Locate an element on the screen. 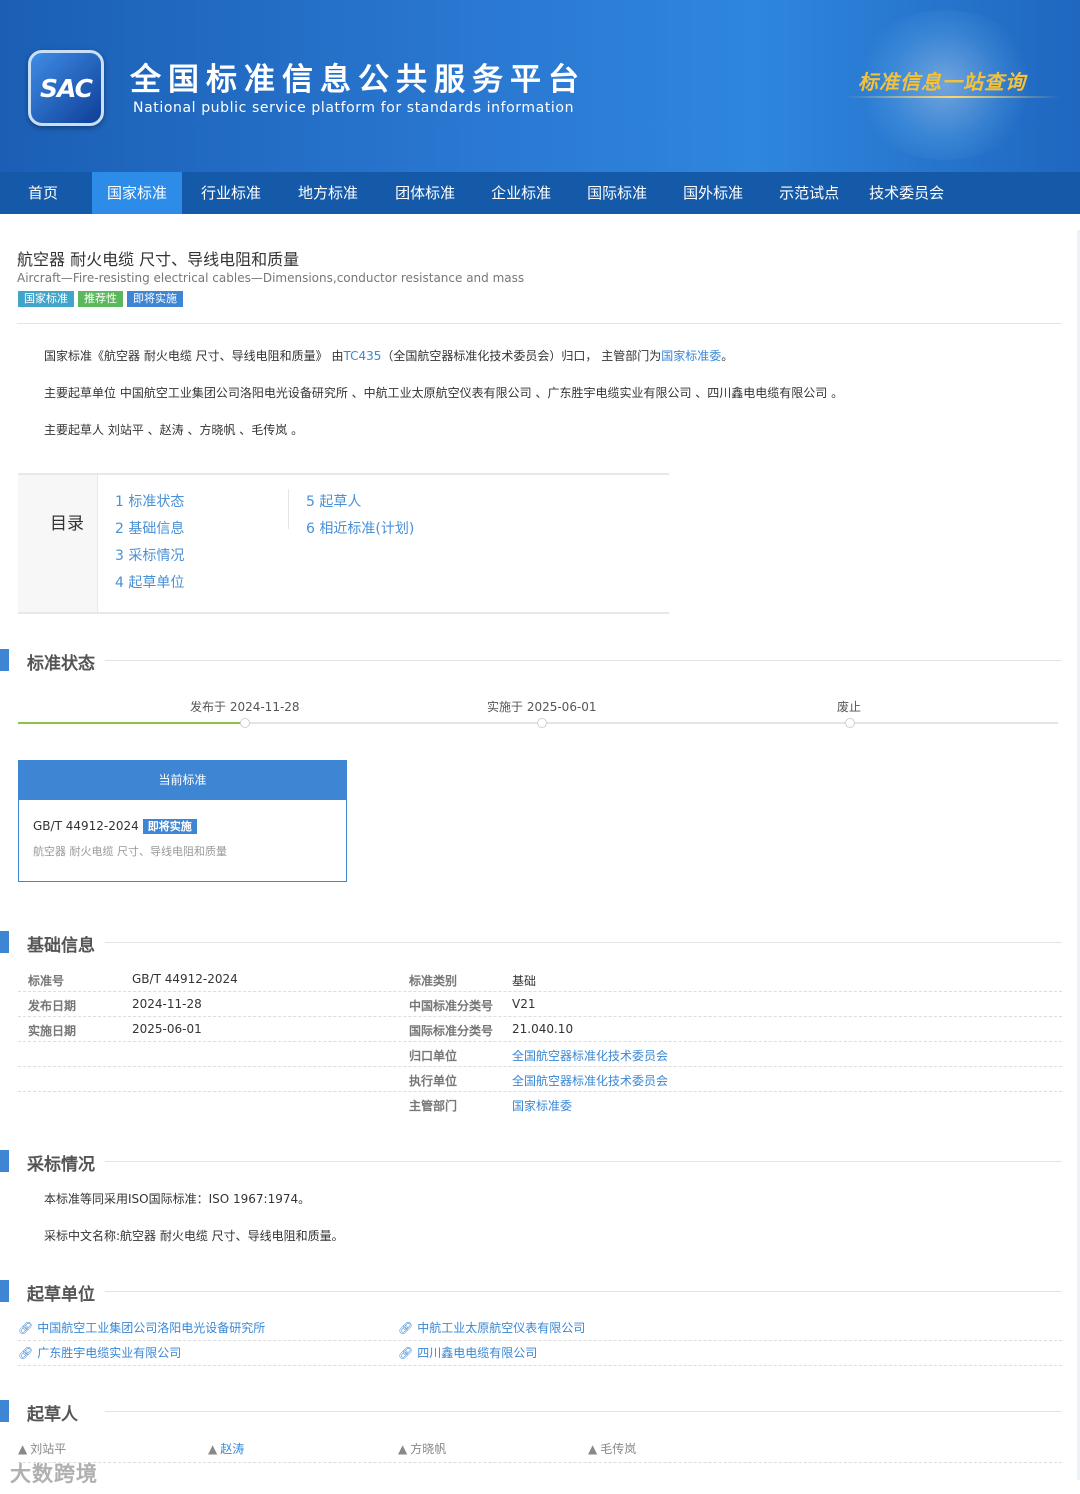  nav-committee: 技术委员会 is located at coordinates (905, 193).